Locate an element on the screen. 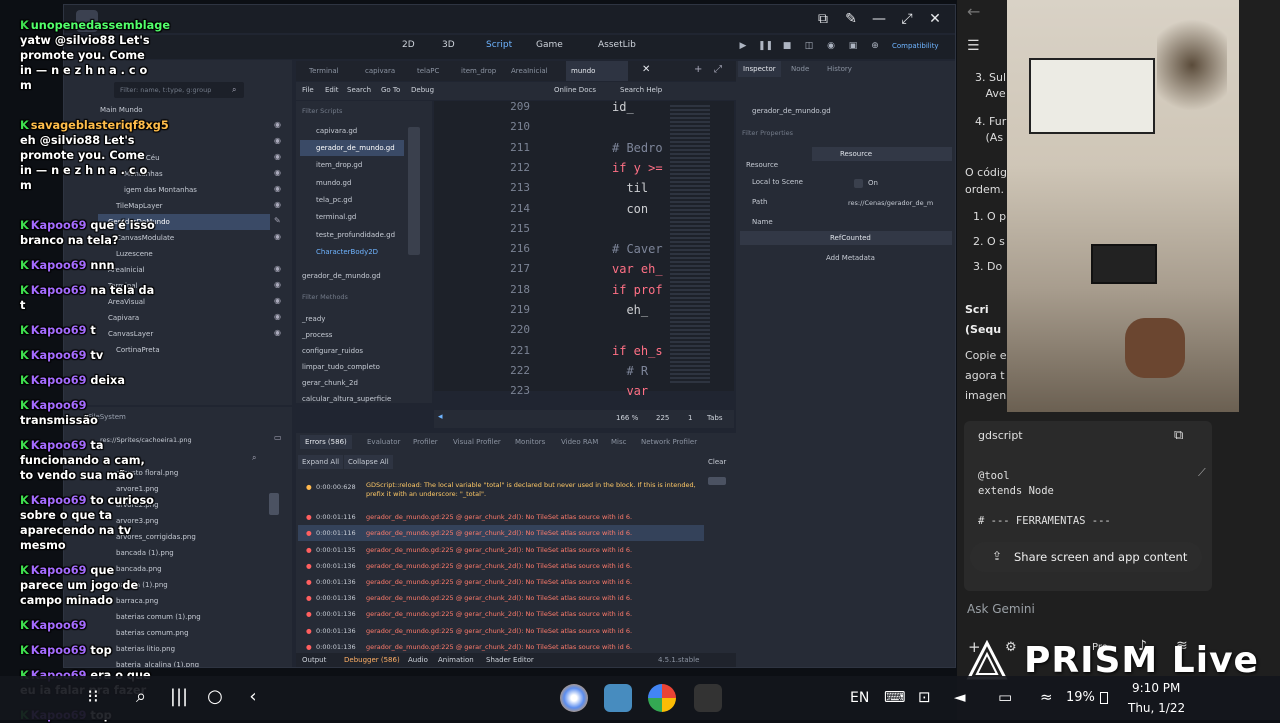 This screenshot has height=723, width=1280. code-line: 222 # R is located at coordinates (554, 371).